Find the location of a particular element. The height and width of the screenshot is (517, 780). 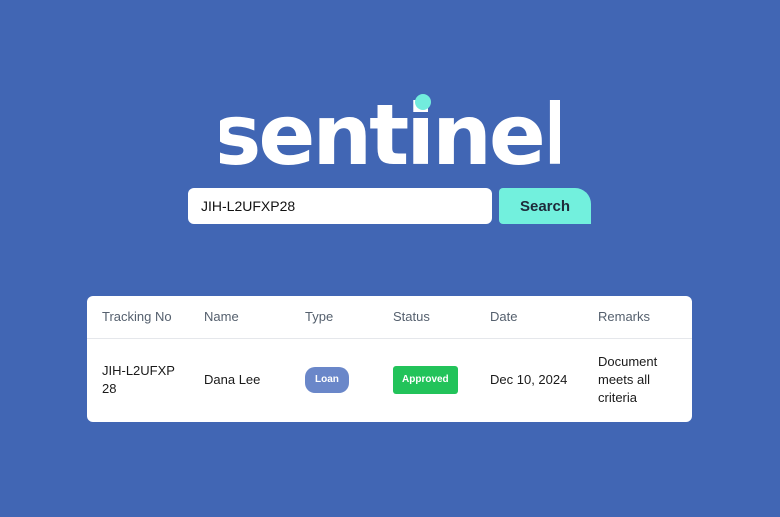

brand-name: sentinel is located at coordinates (390, 130).